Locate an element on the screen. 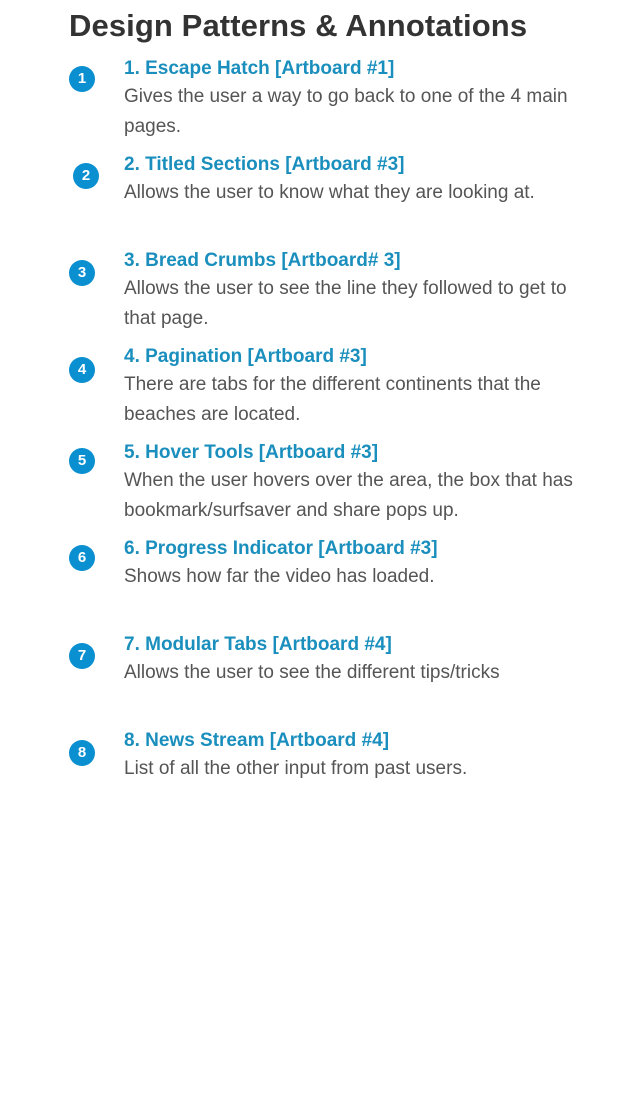 Image resolution: width=629 pixels, height=1100 pixels. number-marker-3: 3 is located at coordinates (82, 273).